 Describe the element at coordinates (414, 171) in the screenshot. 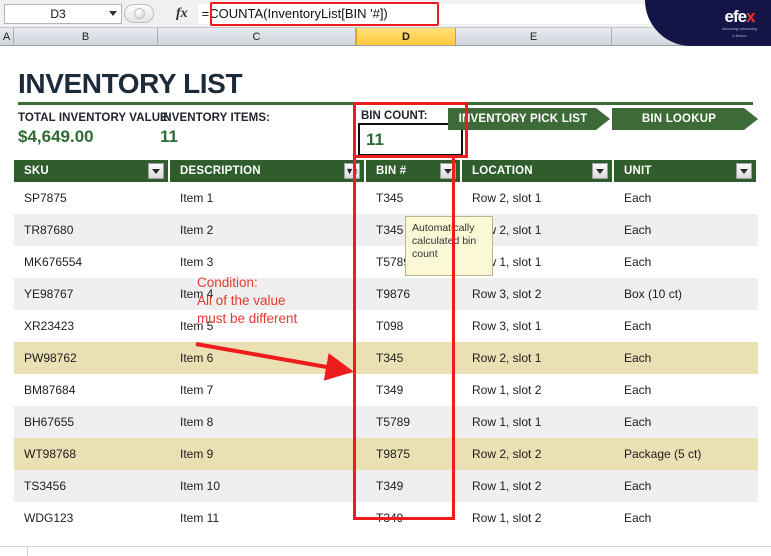

I see `column-bin-header: BIN #` at that location.